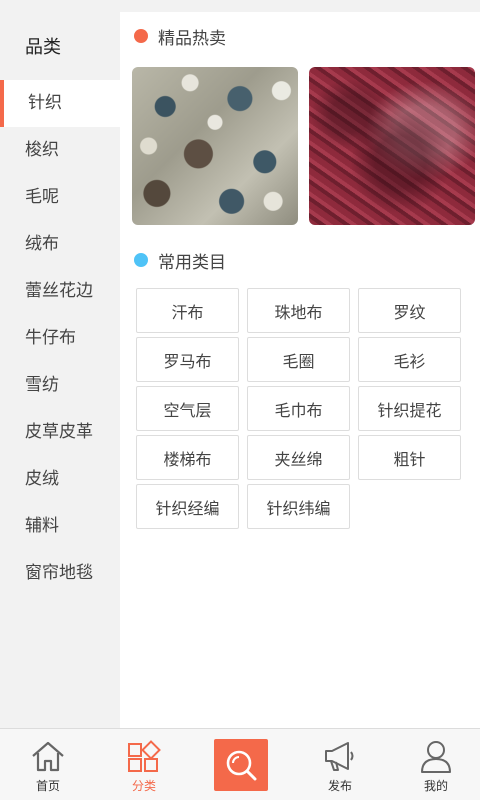  I want to click on hot-section-title: 精品热卖, so click(192, 38).